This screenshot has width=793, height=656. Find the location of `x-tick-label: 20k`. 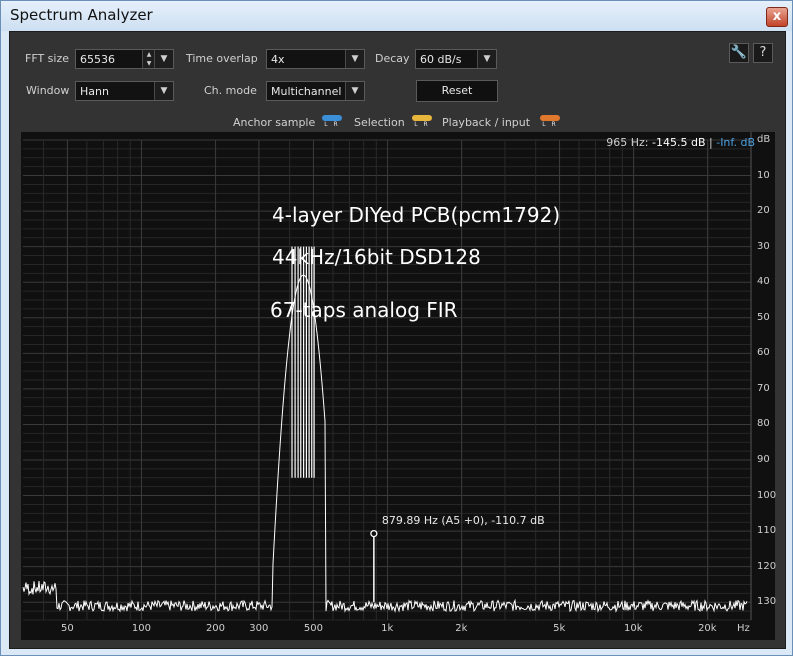

x-tick-label: 20k is located at coordinates (707, 628).